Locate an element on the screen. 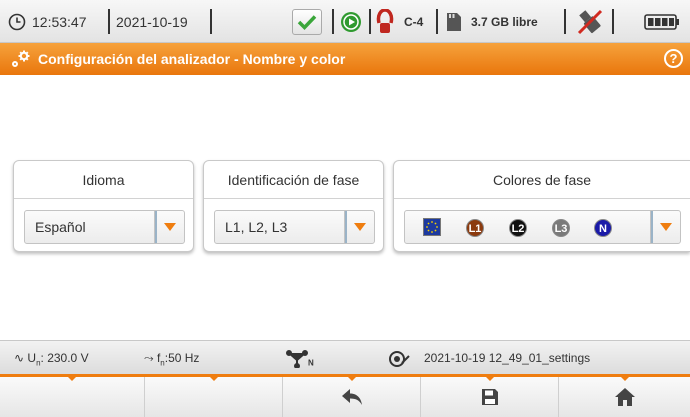  phase-l2-color: L2 is located at coordinates (518, 228).